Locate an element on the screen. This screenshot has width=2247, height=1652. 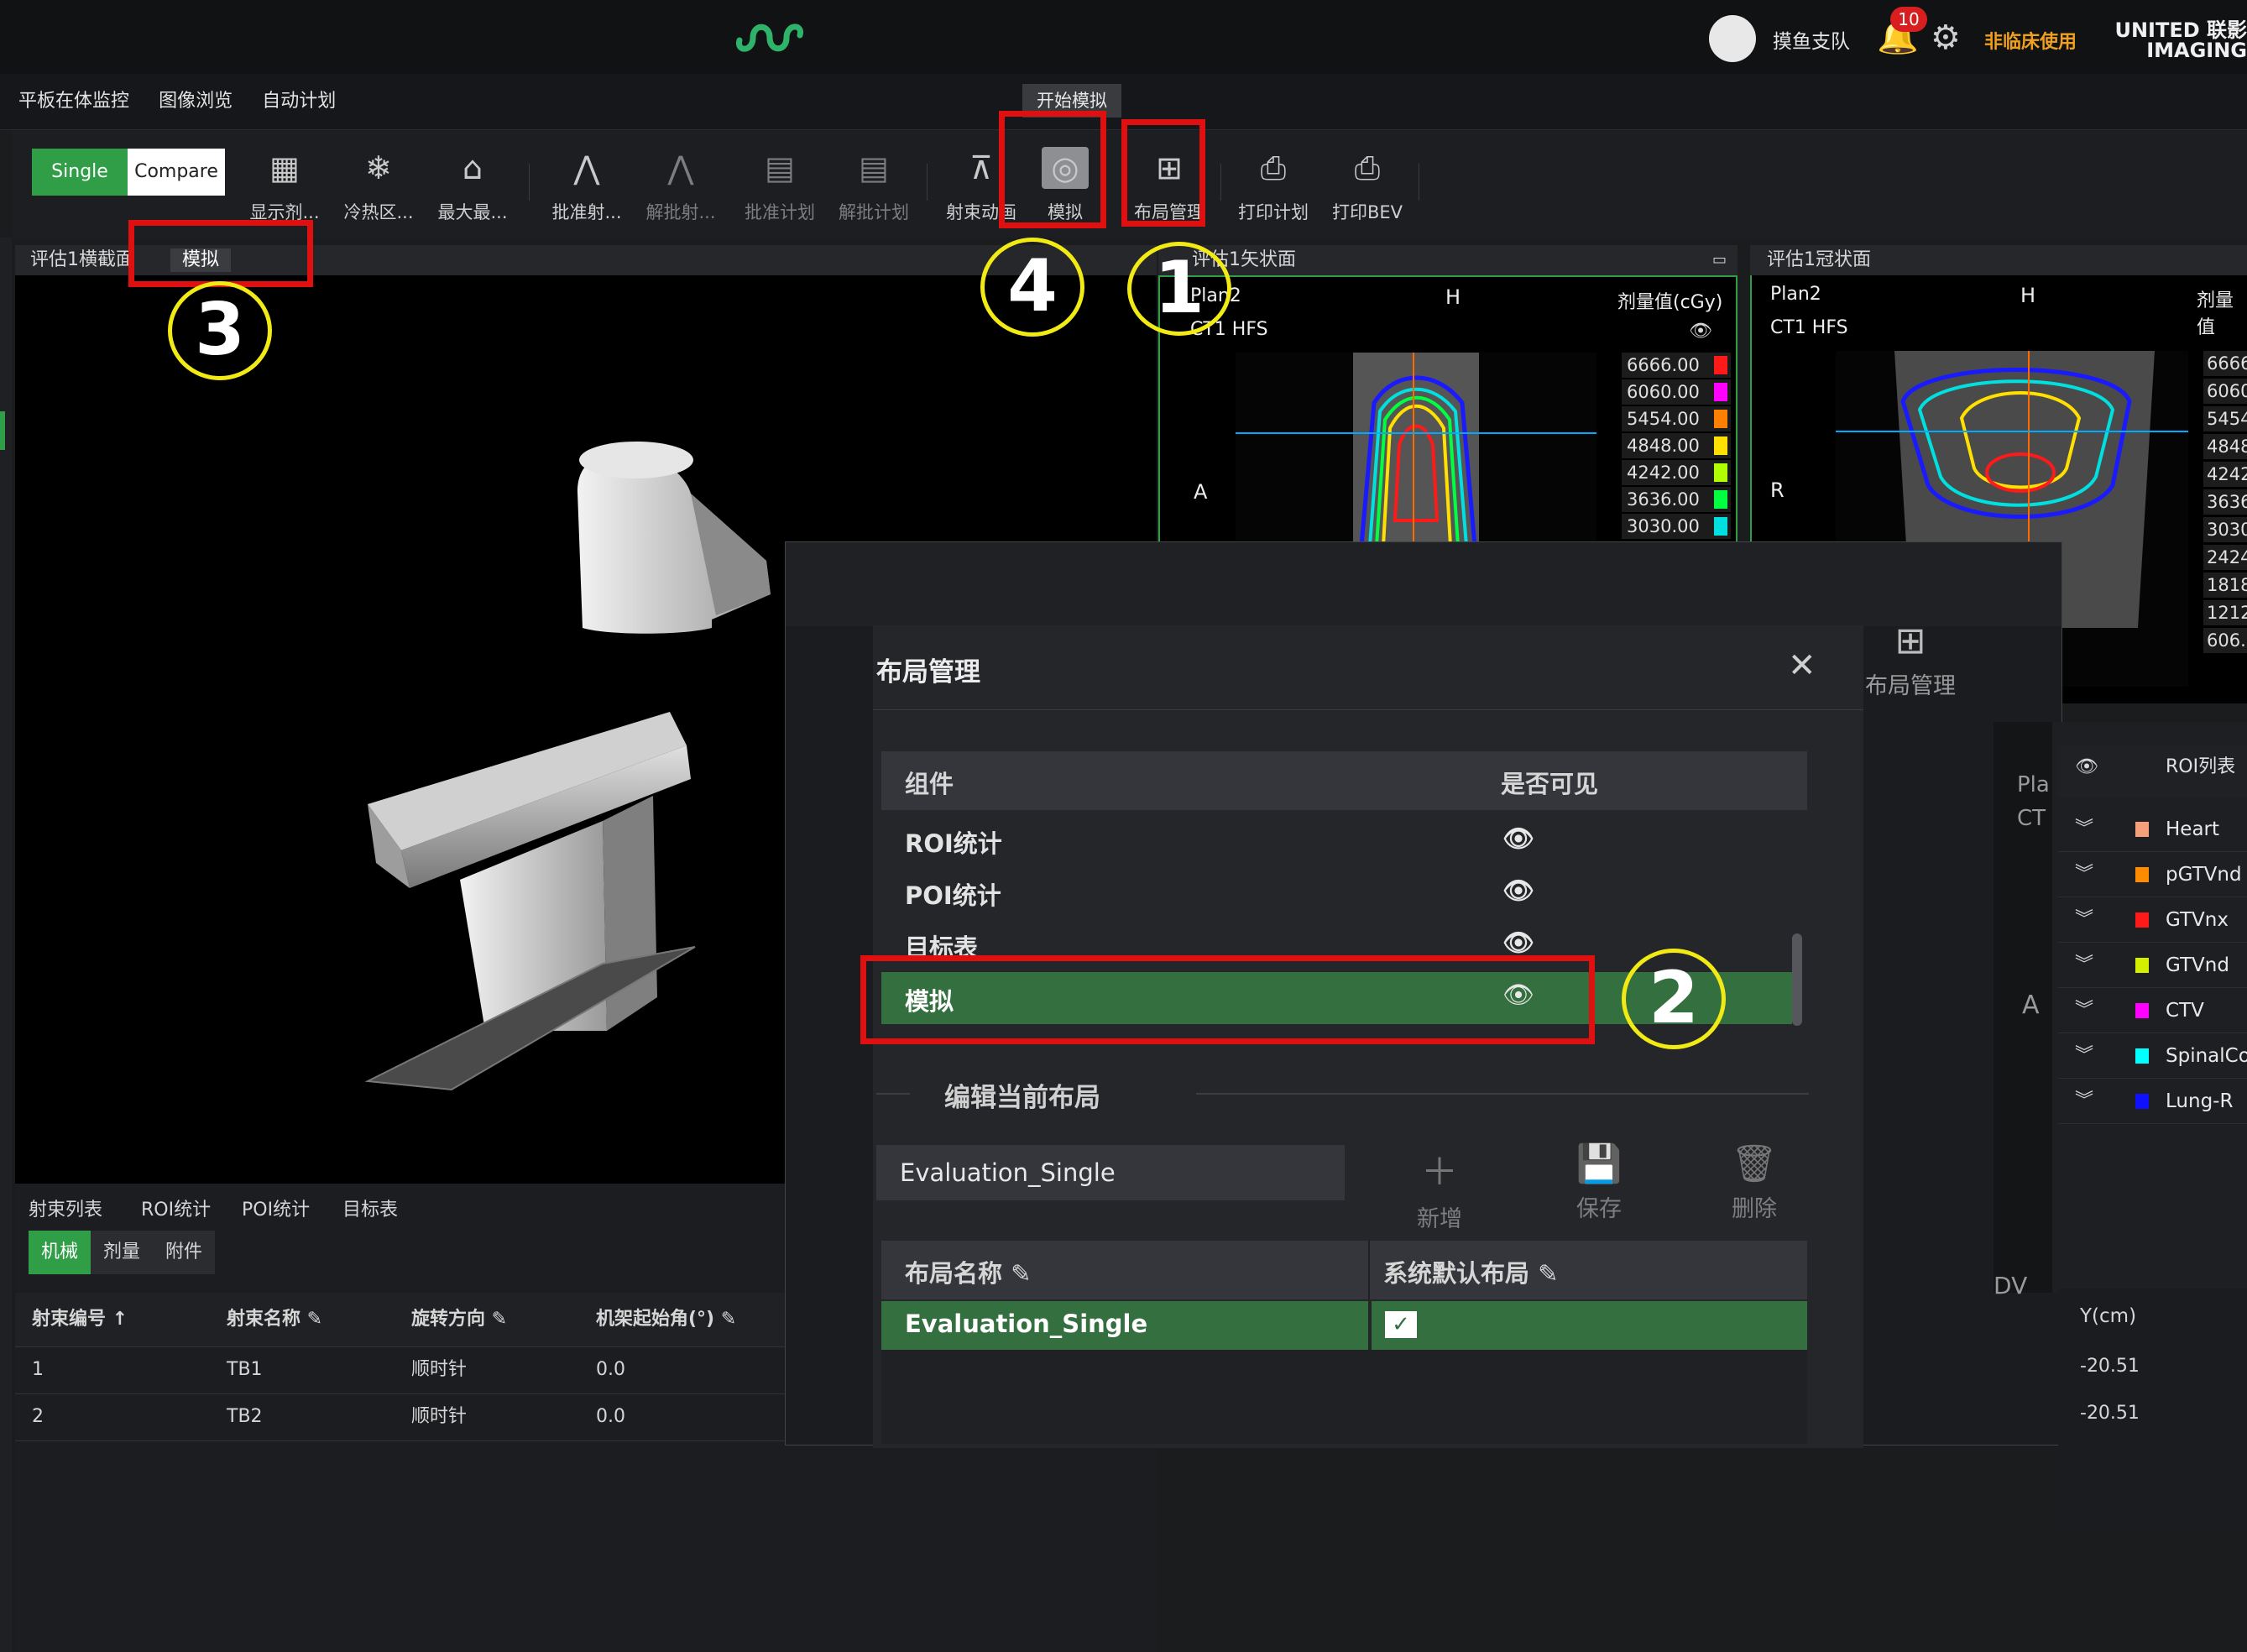
tab-roi-stats: ROI统计 is located at coordinates (176, 1210).